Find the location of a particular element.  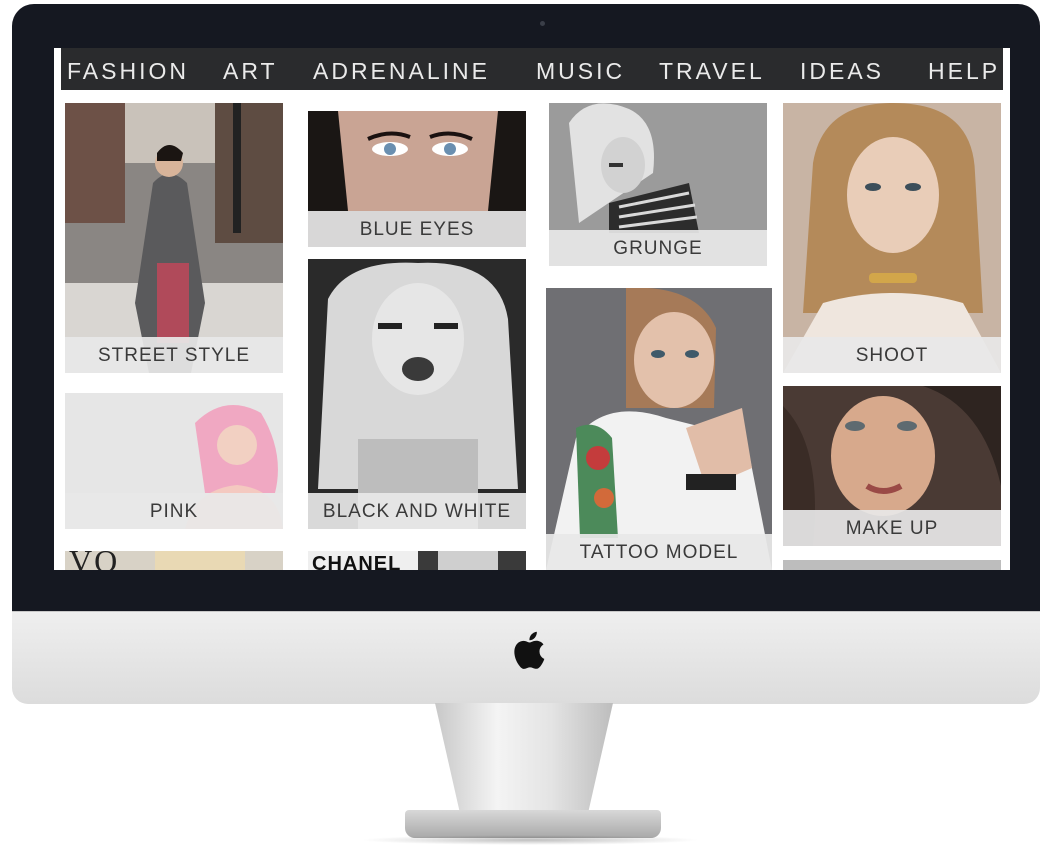

tile-label: BLUE EYES is located at coordinates (417, 229).